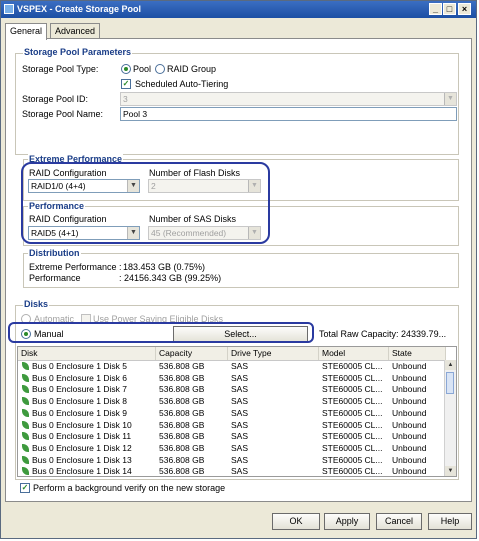  Describe the element at coordinates (25, 488) in the screenshot. I see `background-verify-checkbox: ✓` at that location.